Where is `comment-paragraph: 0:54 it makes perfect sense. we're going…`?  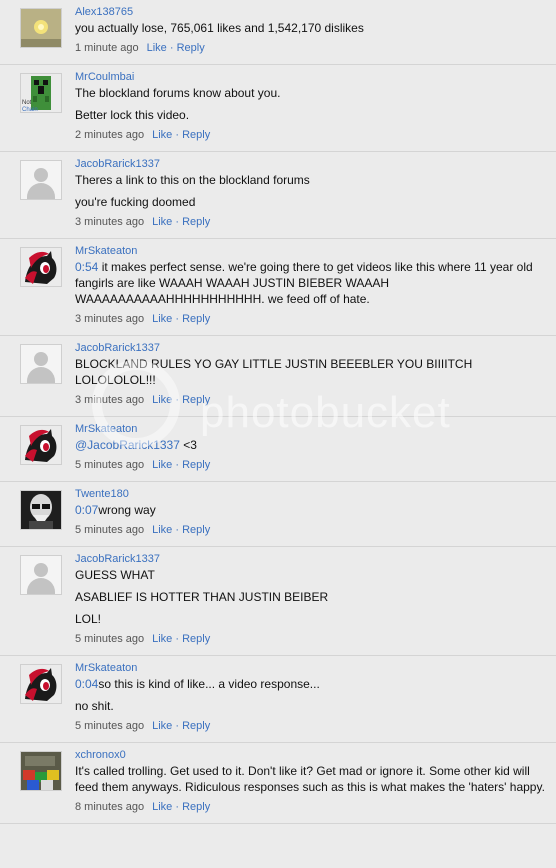 comment-paragraph: 0:54 it makes perfect sense. we're going… is located at coordinates (315, 283).